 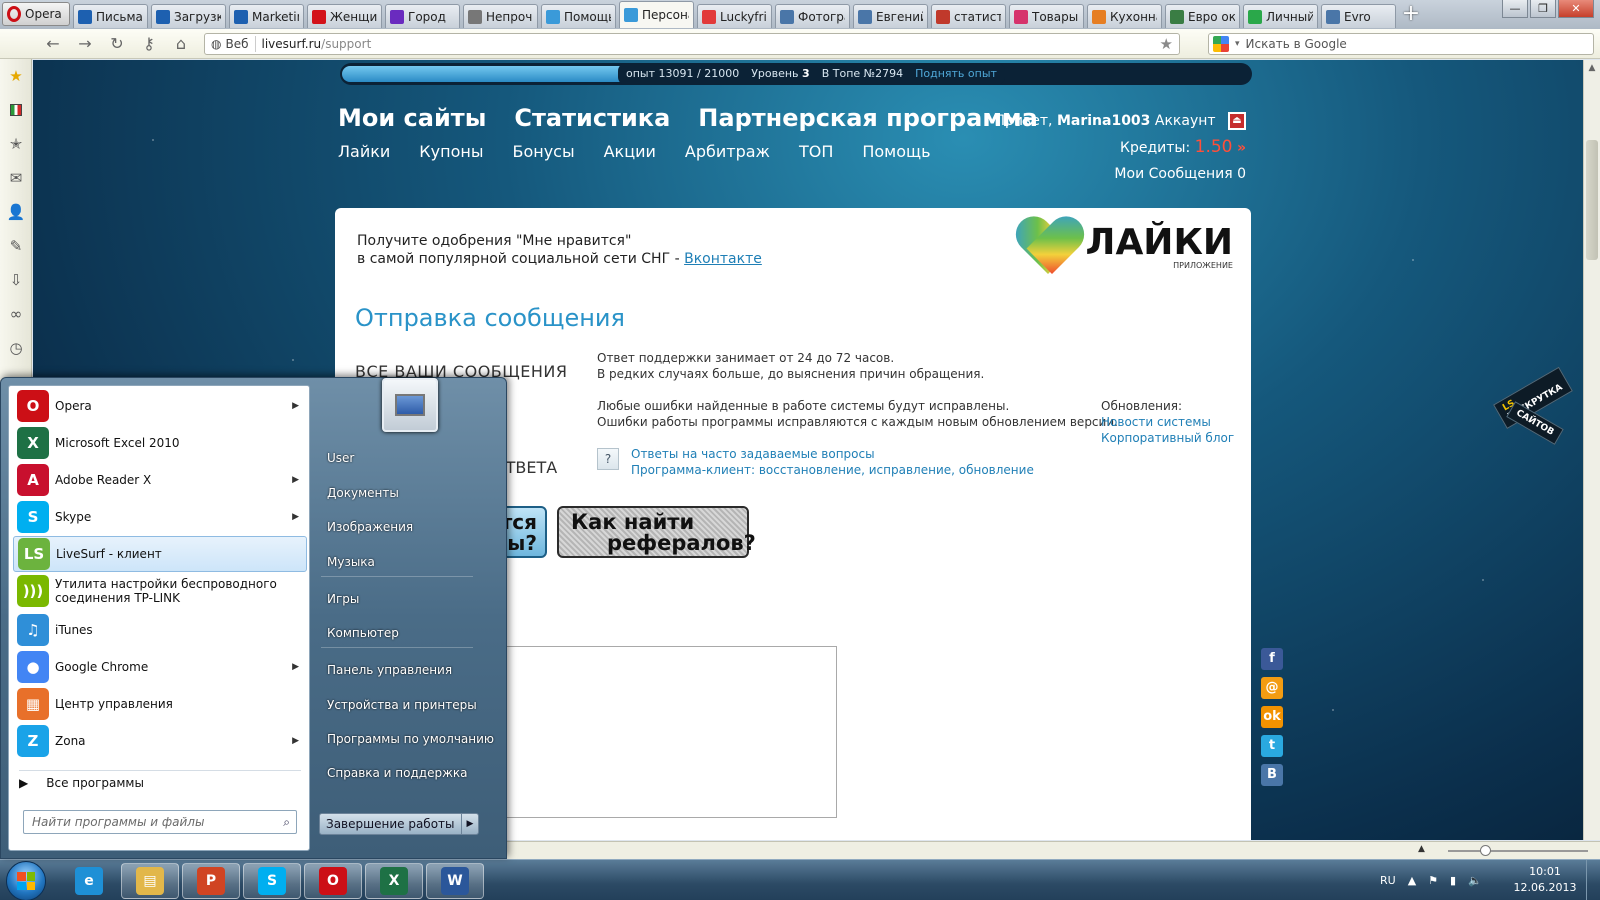 What do you see at coordinates (692, 44) in the screenshot?
I see `url-input: ◍ Веб livesurf.ru/support ★` at bounding box center [692, 44].